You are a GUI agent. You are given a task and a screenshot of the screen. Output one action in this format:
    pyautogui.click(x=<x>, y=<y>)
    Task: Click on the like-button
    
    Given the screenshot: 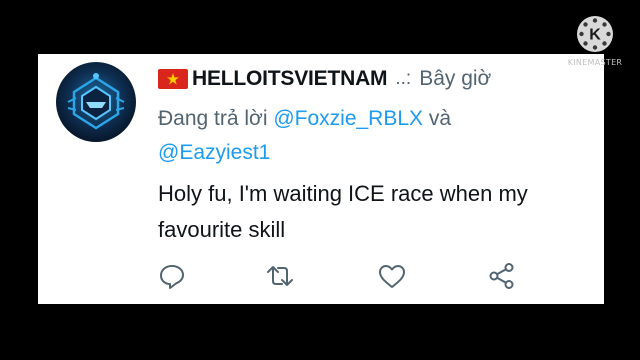 What is the action you would take?
    pyautogui.click(x=392, y=276)
    